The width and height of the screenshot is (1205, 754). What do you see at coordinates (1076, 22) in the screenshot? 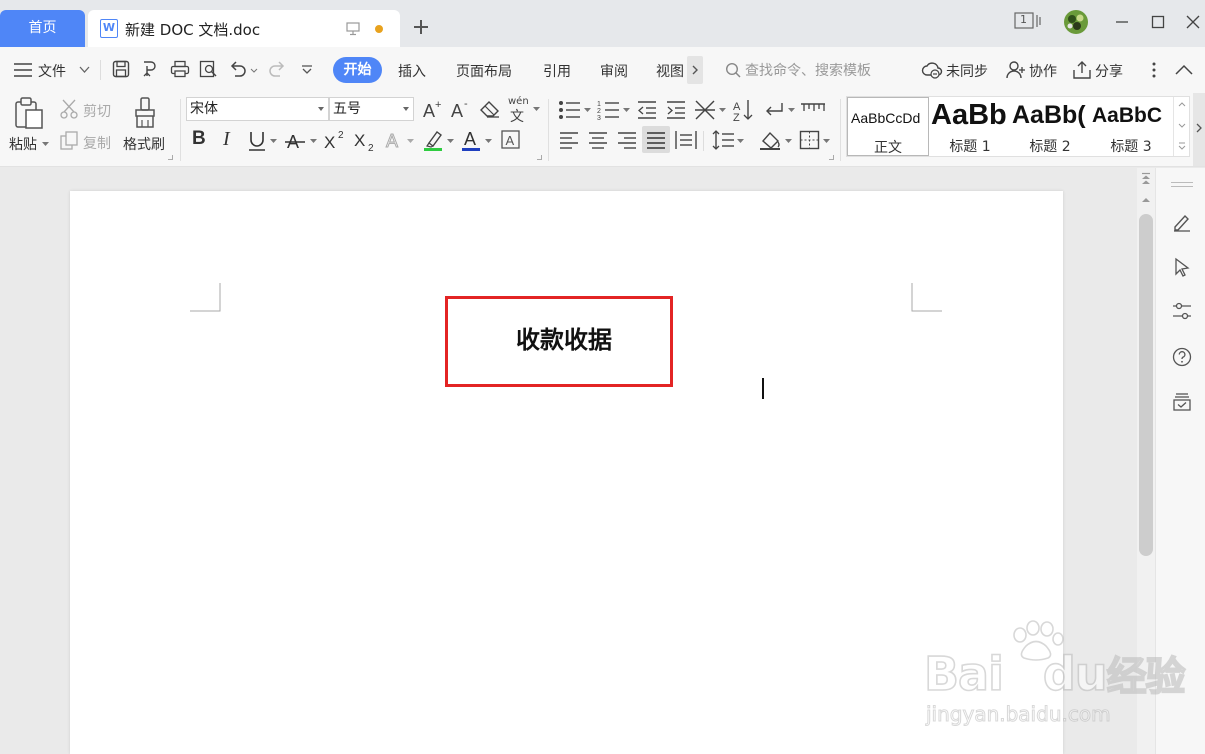
I see `user-avatar` at bounding box center [1076, 22].